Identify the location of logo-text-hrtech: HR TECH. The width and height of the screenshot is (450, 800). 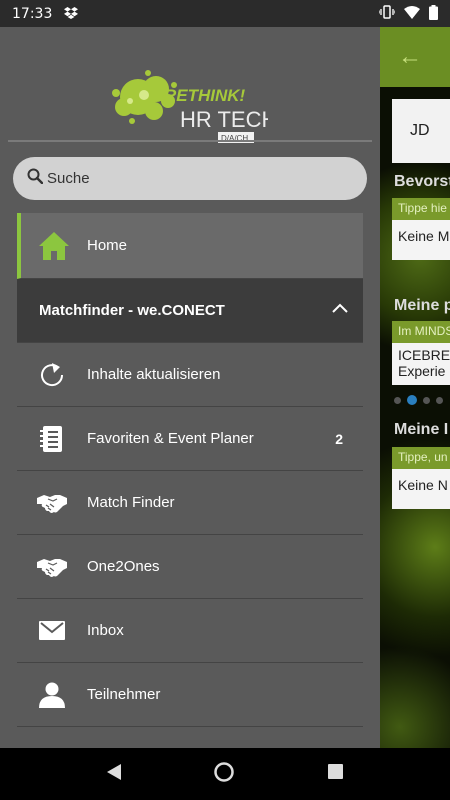
(224, 119).